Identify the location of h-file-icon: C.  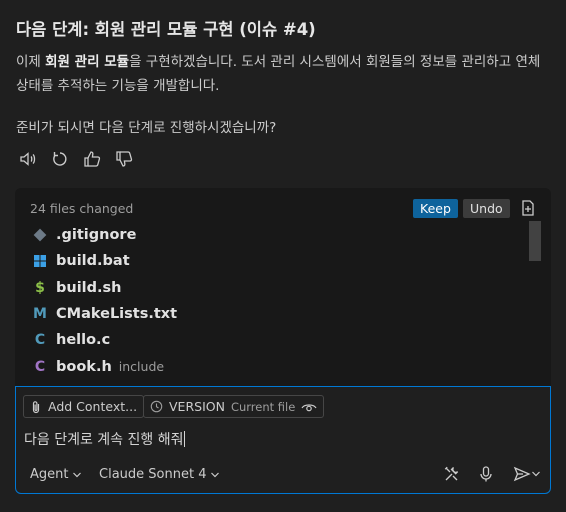
(40, 366).